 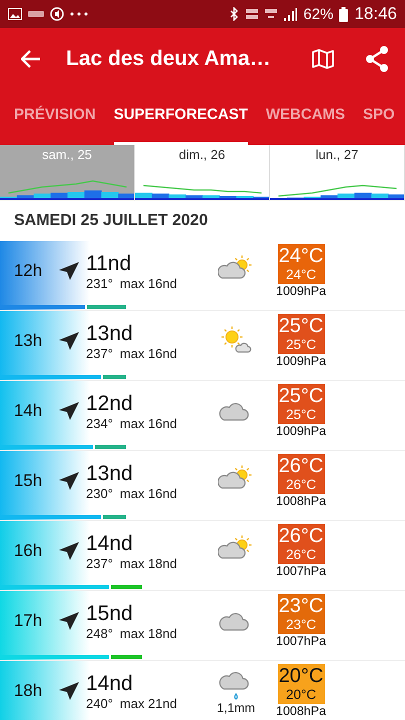 What do you see at coordinates (301, 694) in the screenshot?
I see `feels-like-temperature: 20°C` at bounding box center [301, 694].